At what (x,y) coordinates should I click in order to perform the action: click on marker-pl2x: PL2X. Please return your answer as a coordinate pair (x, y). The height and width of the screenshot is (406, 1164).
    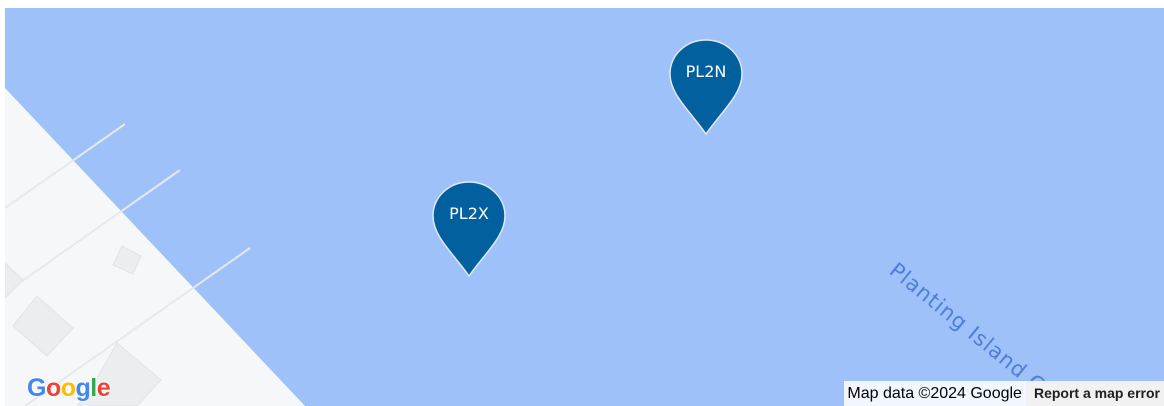
    Looking at the image, I should click on (469, 230).